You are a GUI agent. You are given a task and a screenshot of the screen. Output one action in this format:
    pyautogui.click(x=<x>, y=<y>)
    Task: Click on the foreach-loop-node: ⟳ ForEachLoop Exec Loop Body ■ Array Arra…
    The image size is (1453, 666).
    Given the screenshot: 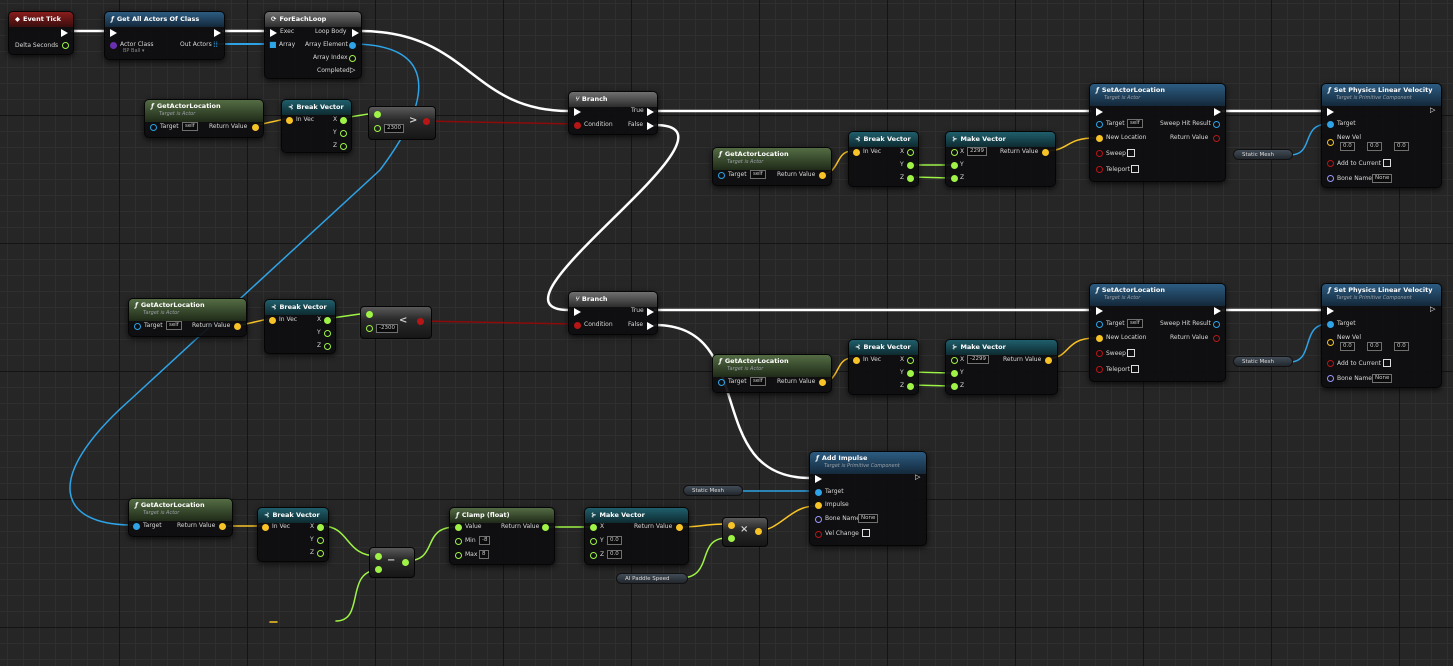 What is the action you would take?
    pyautogui.click(x=313, y=45)
    